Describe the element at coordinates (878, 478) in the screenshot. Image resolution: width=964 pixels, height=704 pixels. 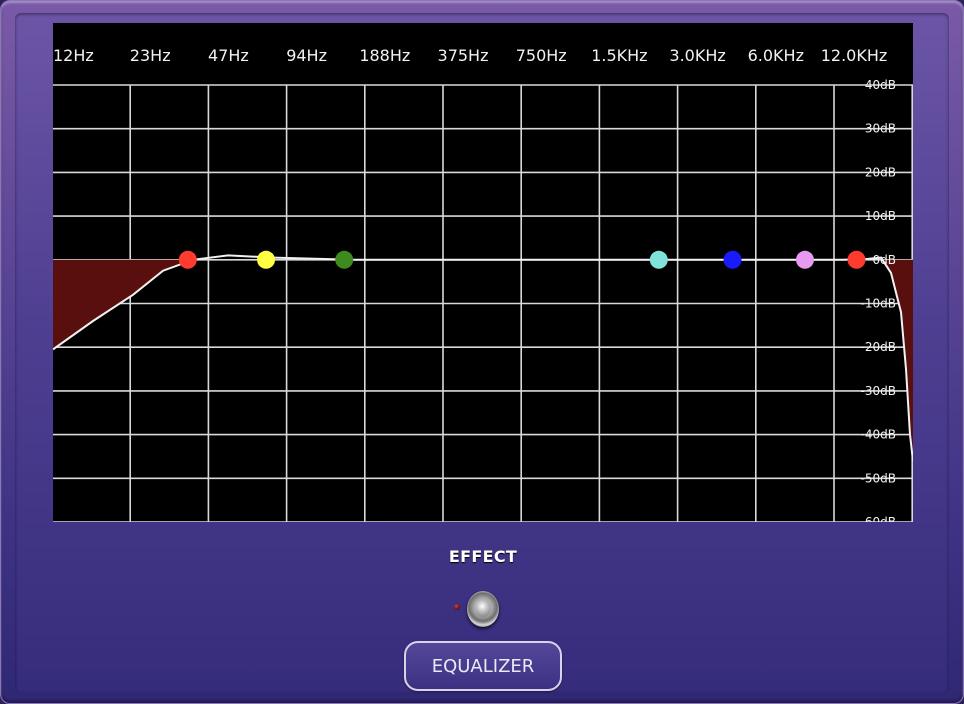
I see `db-label: -50dB` at that location.